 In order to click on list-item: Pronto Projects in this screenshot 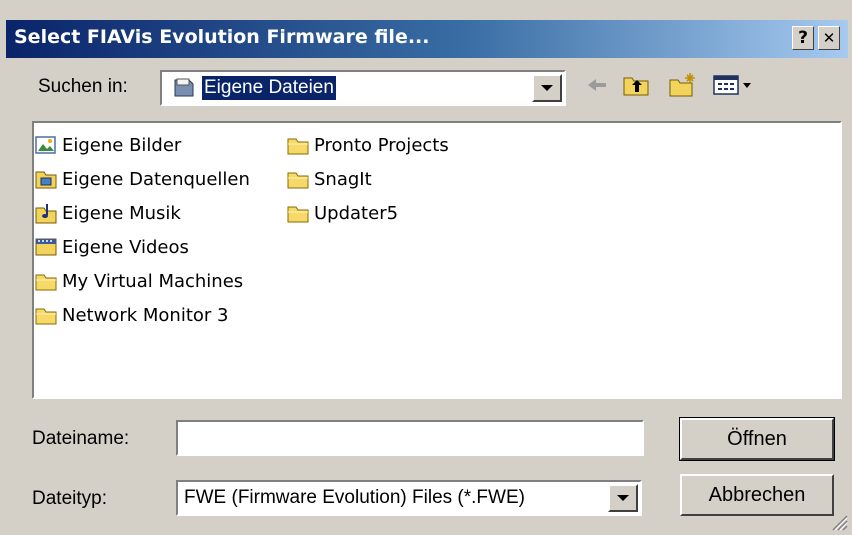, I will do `click(367, 145)`.